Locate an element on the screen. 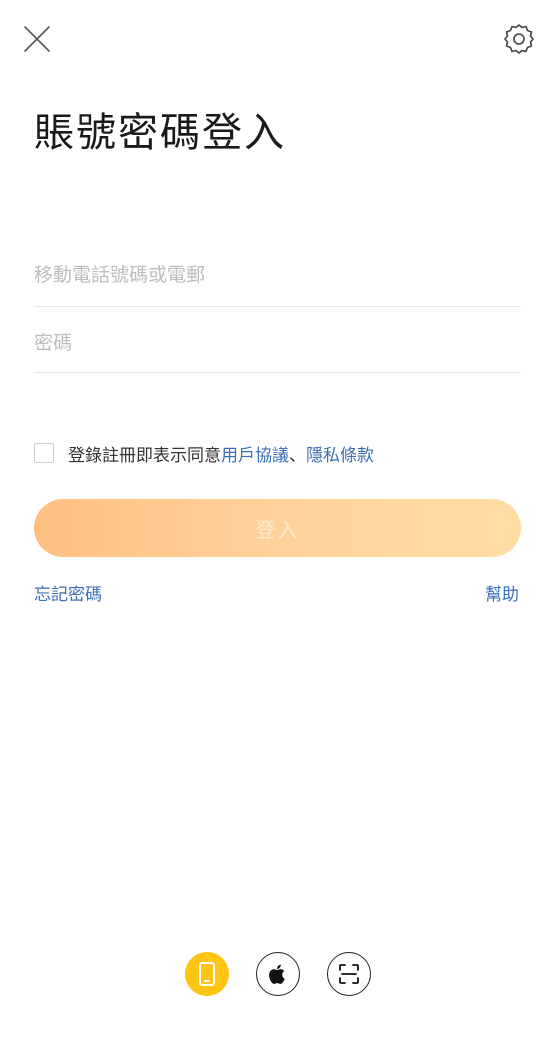 This screenshot has width=555, height=1062. user-agreement-link: 用戶協議 is located at coordinates (255, 453).